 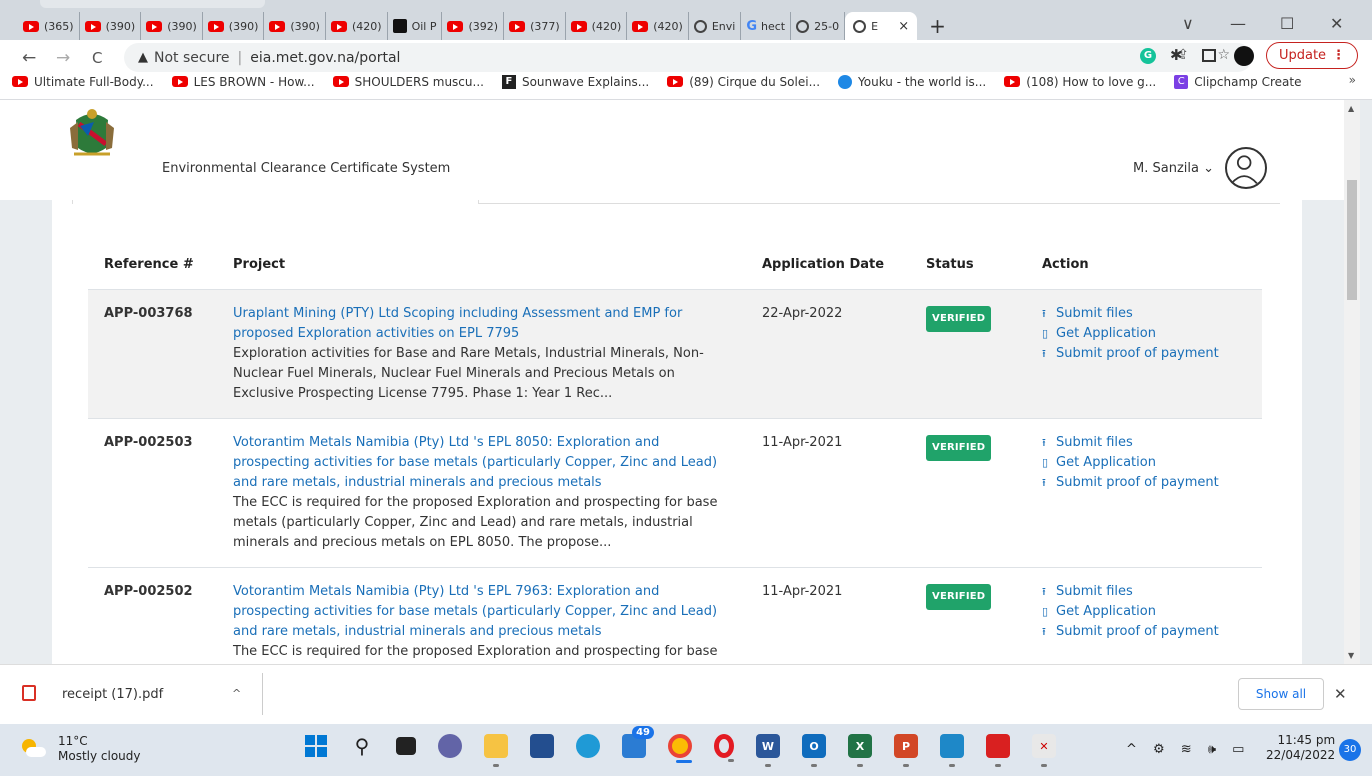 What do you see at coordinates (149, 264) in the screenshot?
I see `header-reference: Reference #` at bounding box center [149, 264].